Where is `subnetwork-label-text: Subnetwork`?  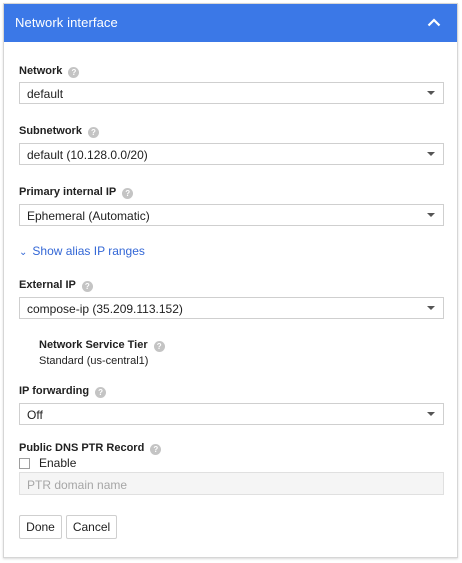 subnetwork-label-text: Subnetwork is located at coordinates (50, 131).